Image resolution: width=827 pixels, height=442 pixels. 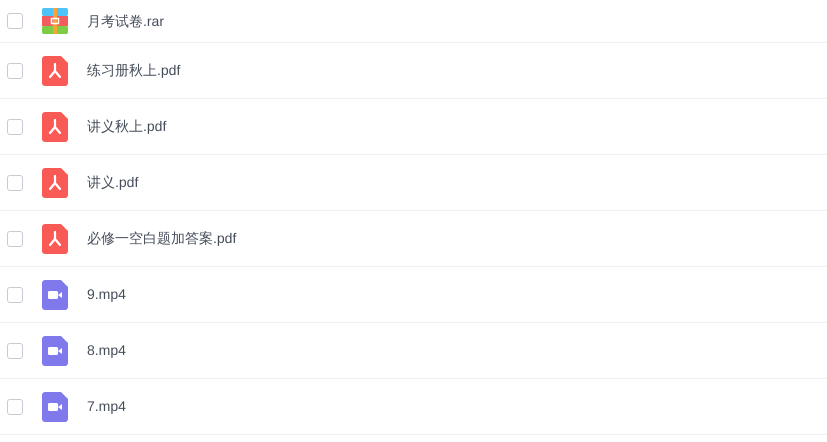 I want to click on file-name: 8.mp4, so click(x=106, y=350).